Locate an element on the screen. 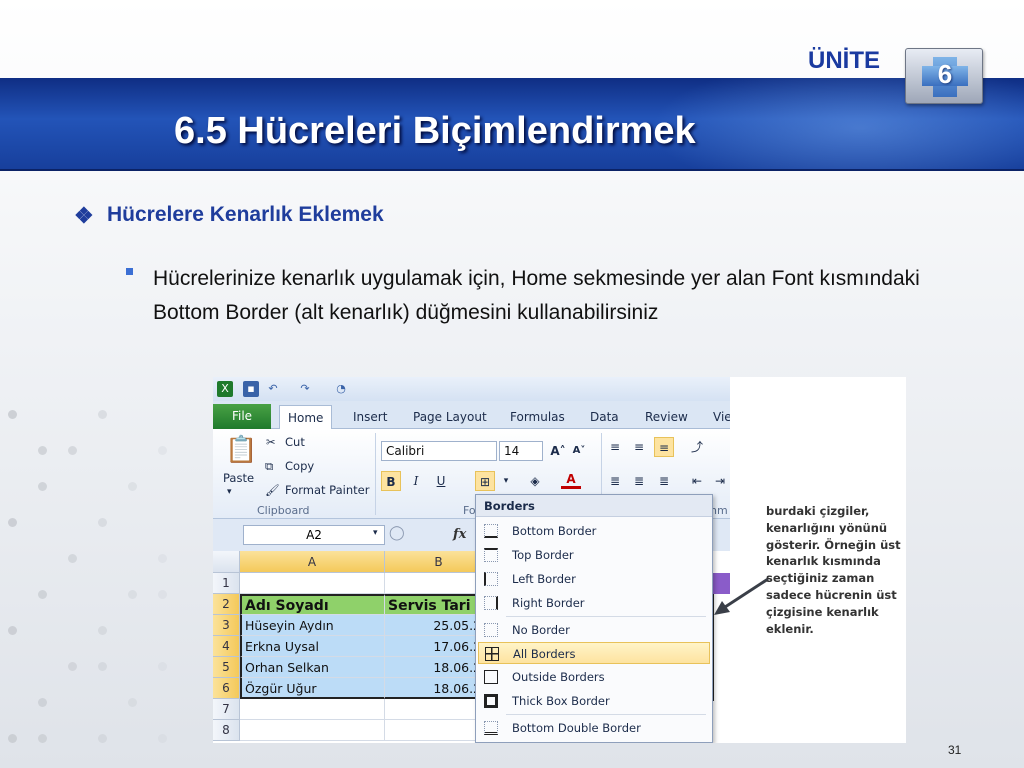 This screenshot has width=1024, height=768. orientation-icon: ⤴ is located at coordinates (697, 447).